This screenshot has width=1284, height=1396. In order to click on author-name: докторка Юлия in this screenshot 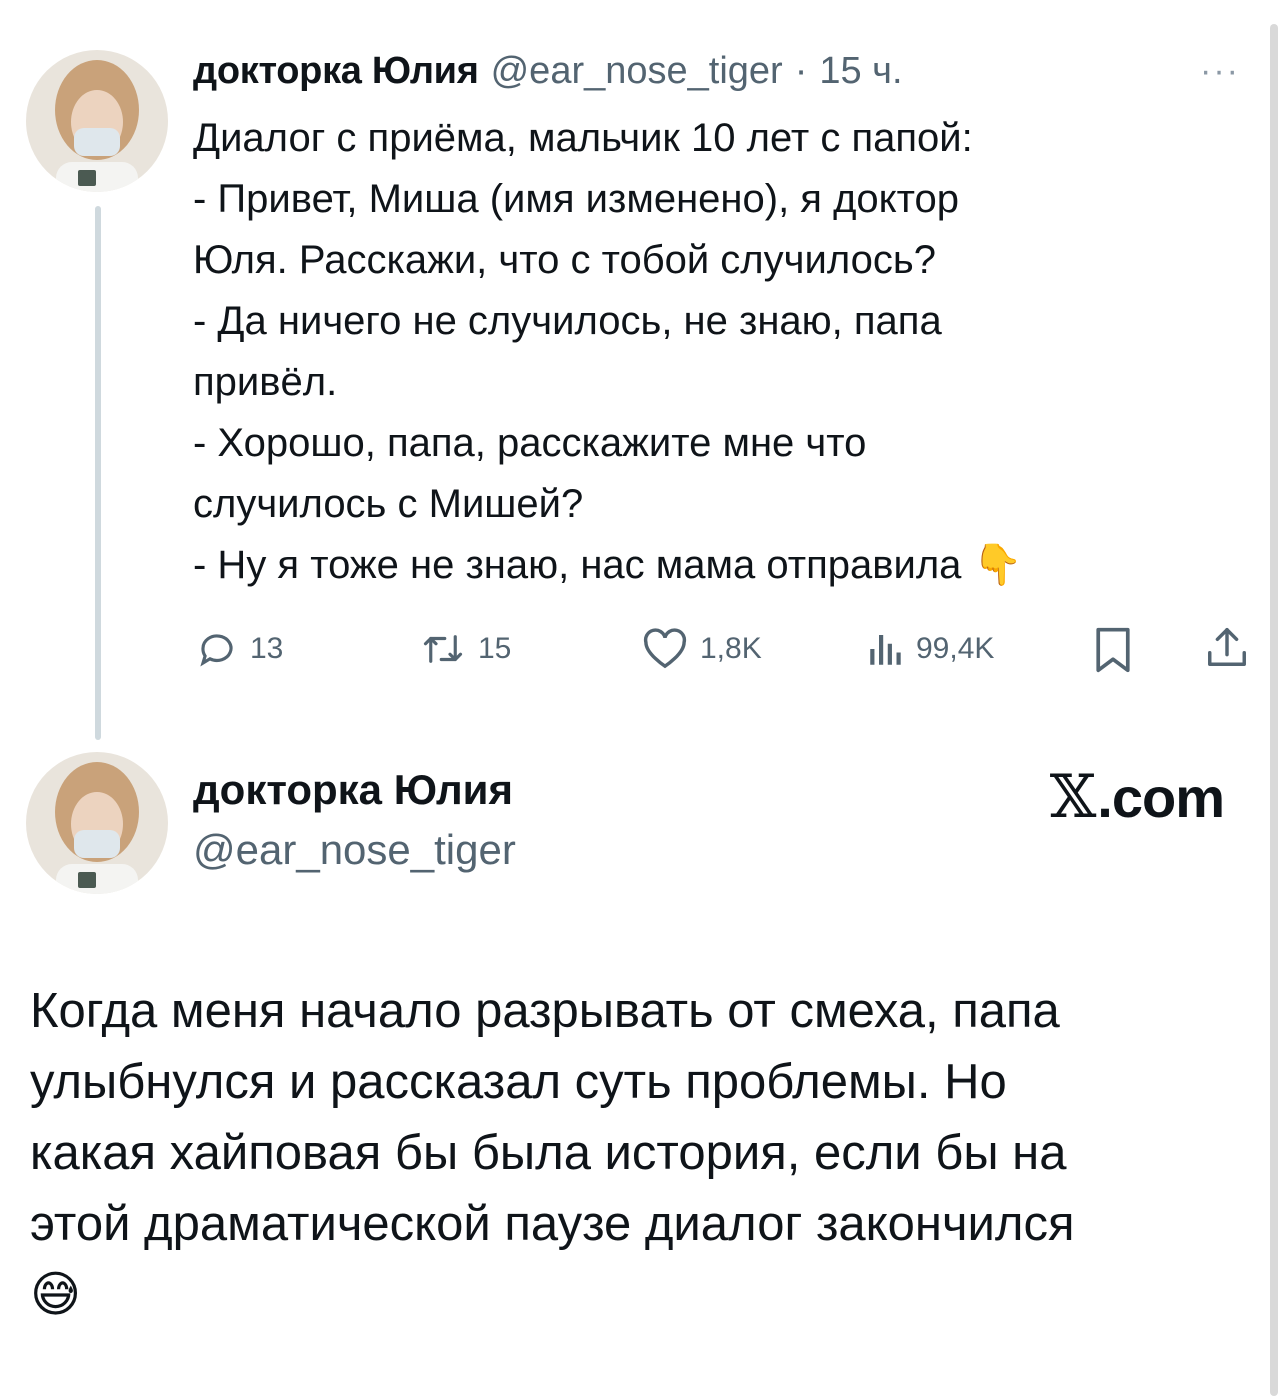, I will do `click(336, 71)`.